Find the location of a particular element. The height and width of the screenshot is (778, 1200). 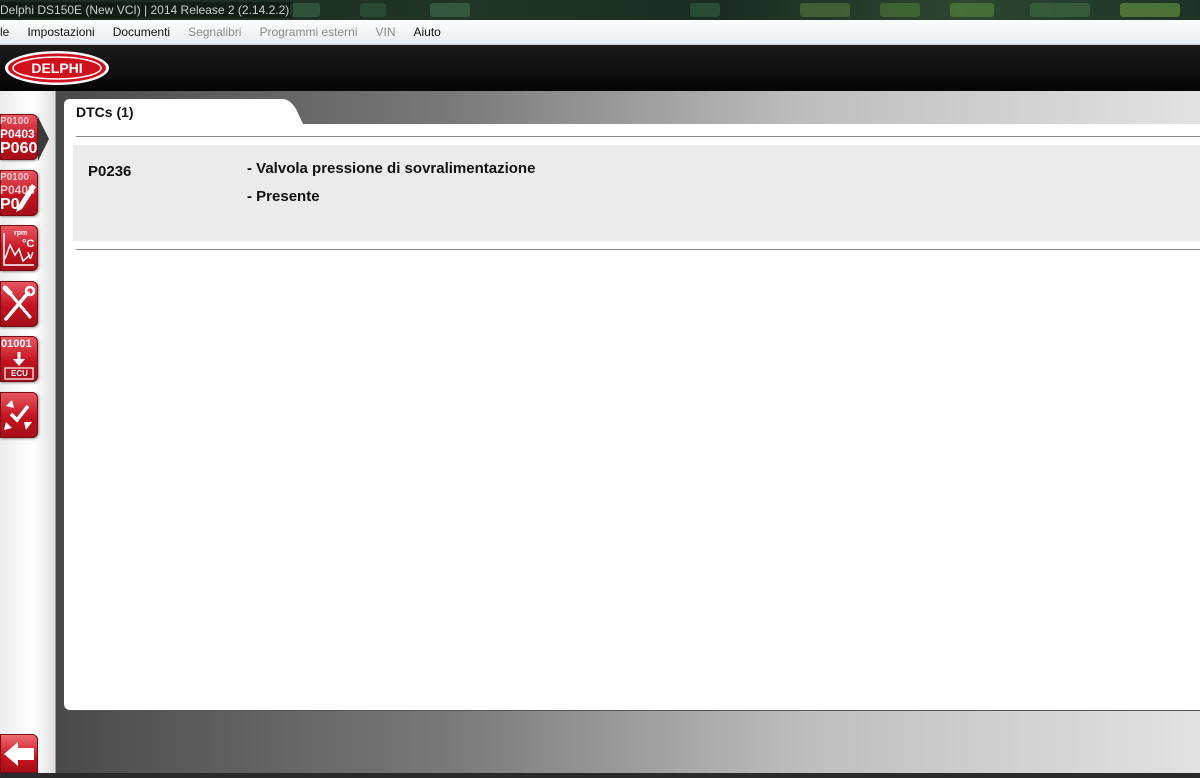

delphi-logo: DELPHI is located at coordinates (57, 68).